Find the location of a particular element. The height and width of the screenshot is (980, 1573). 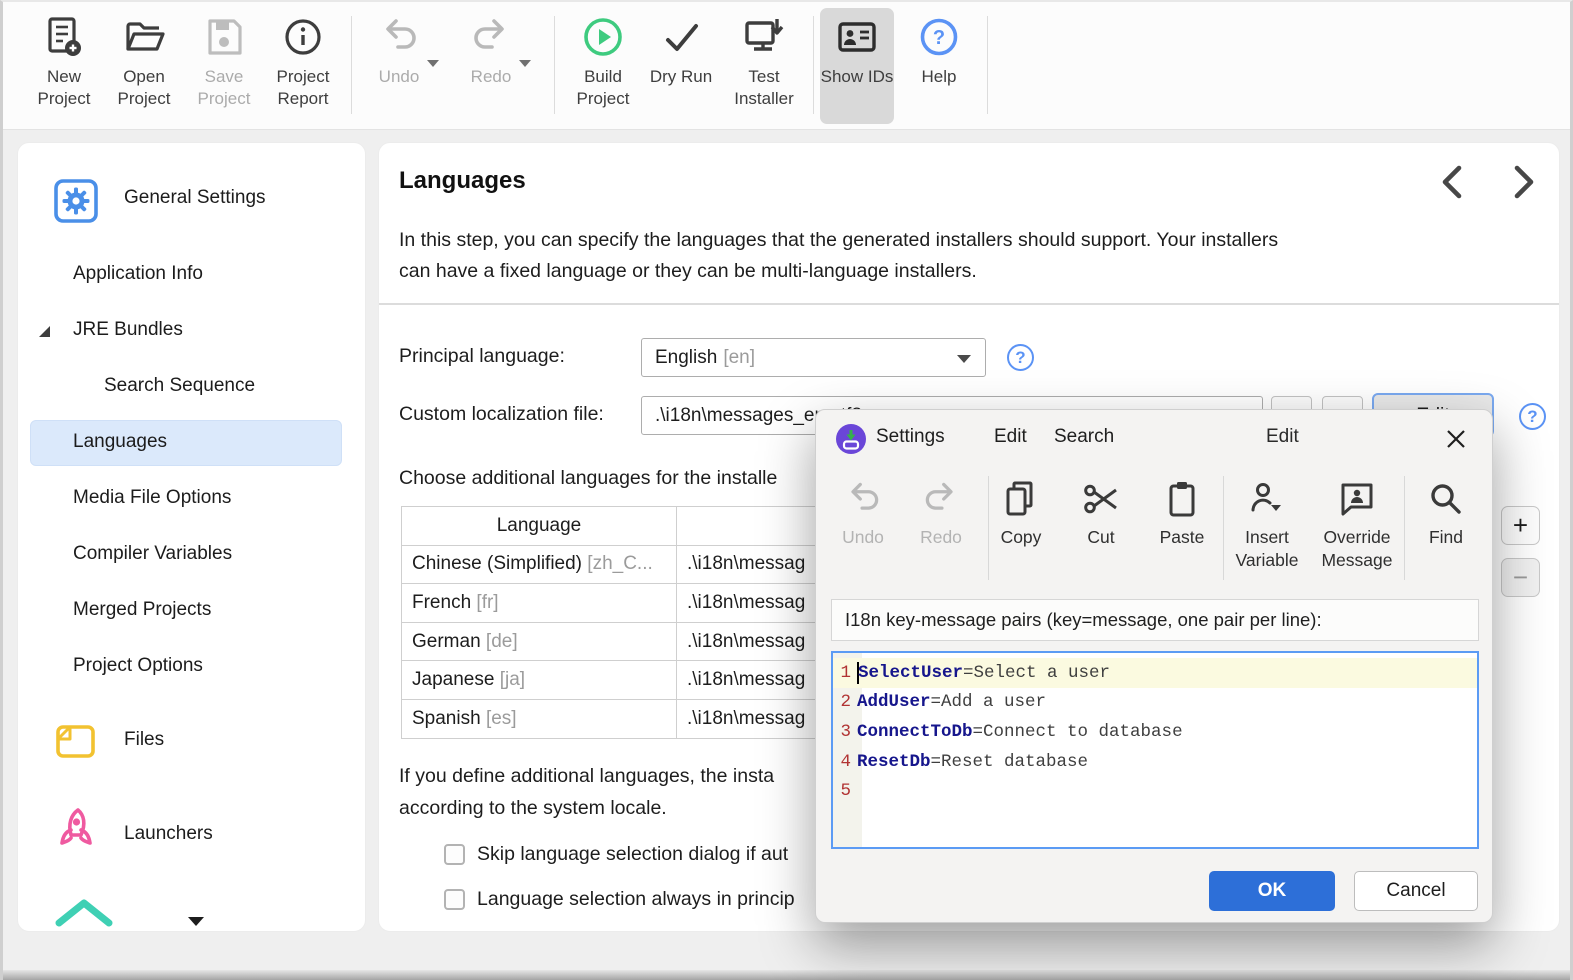

new-project-button: New Project is located at coordinates (64, 66).